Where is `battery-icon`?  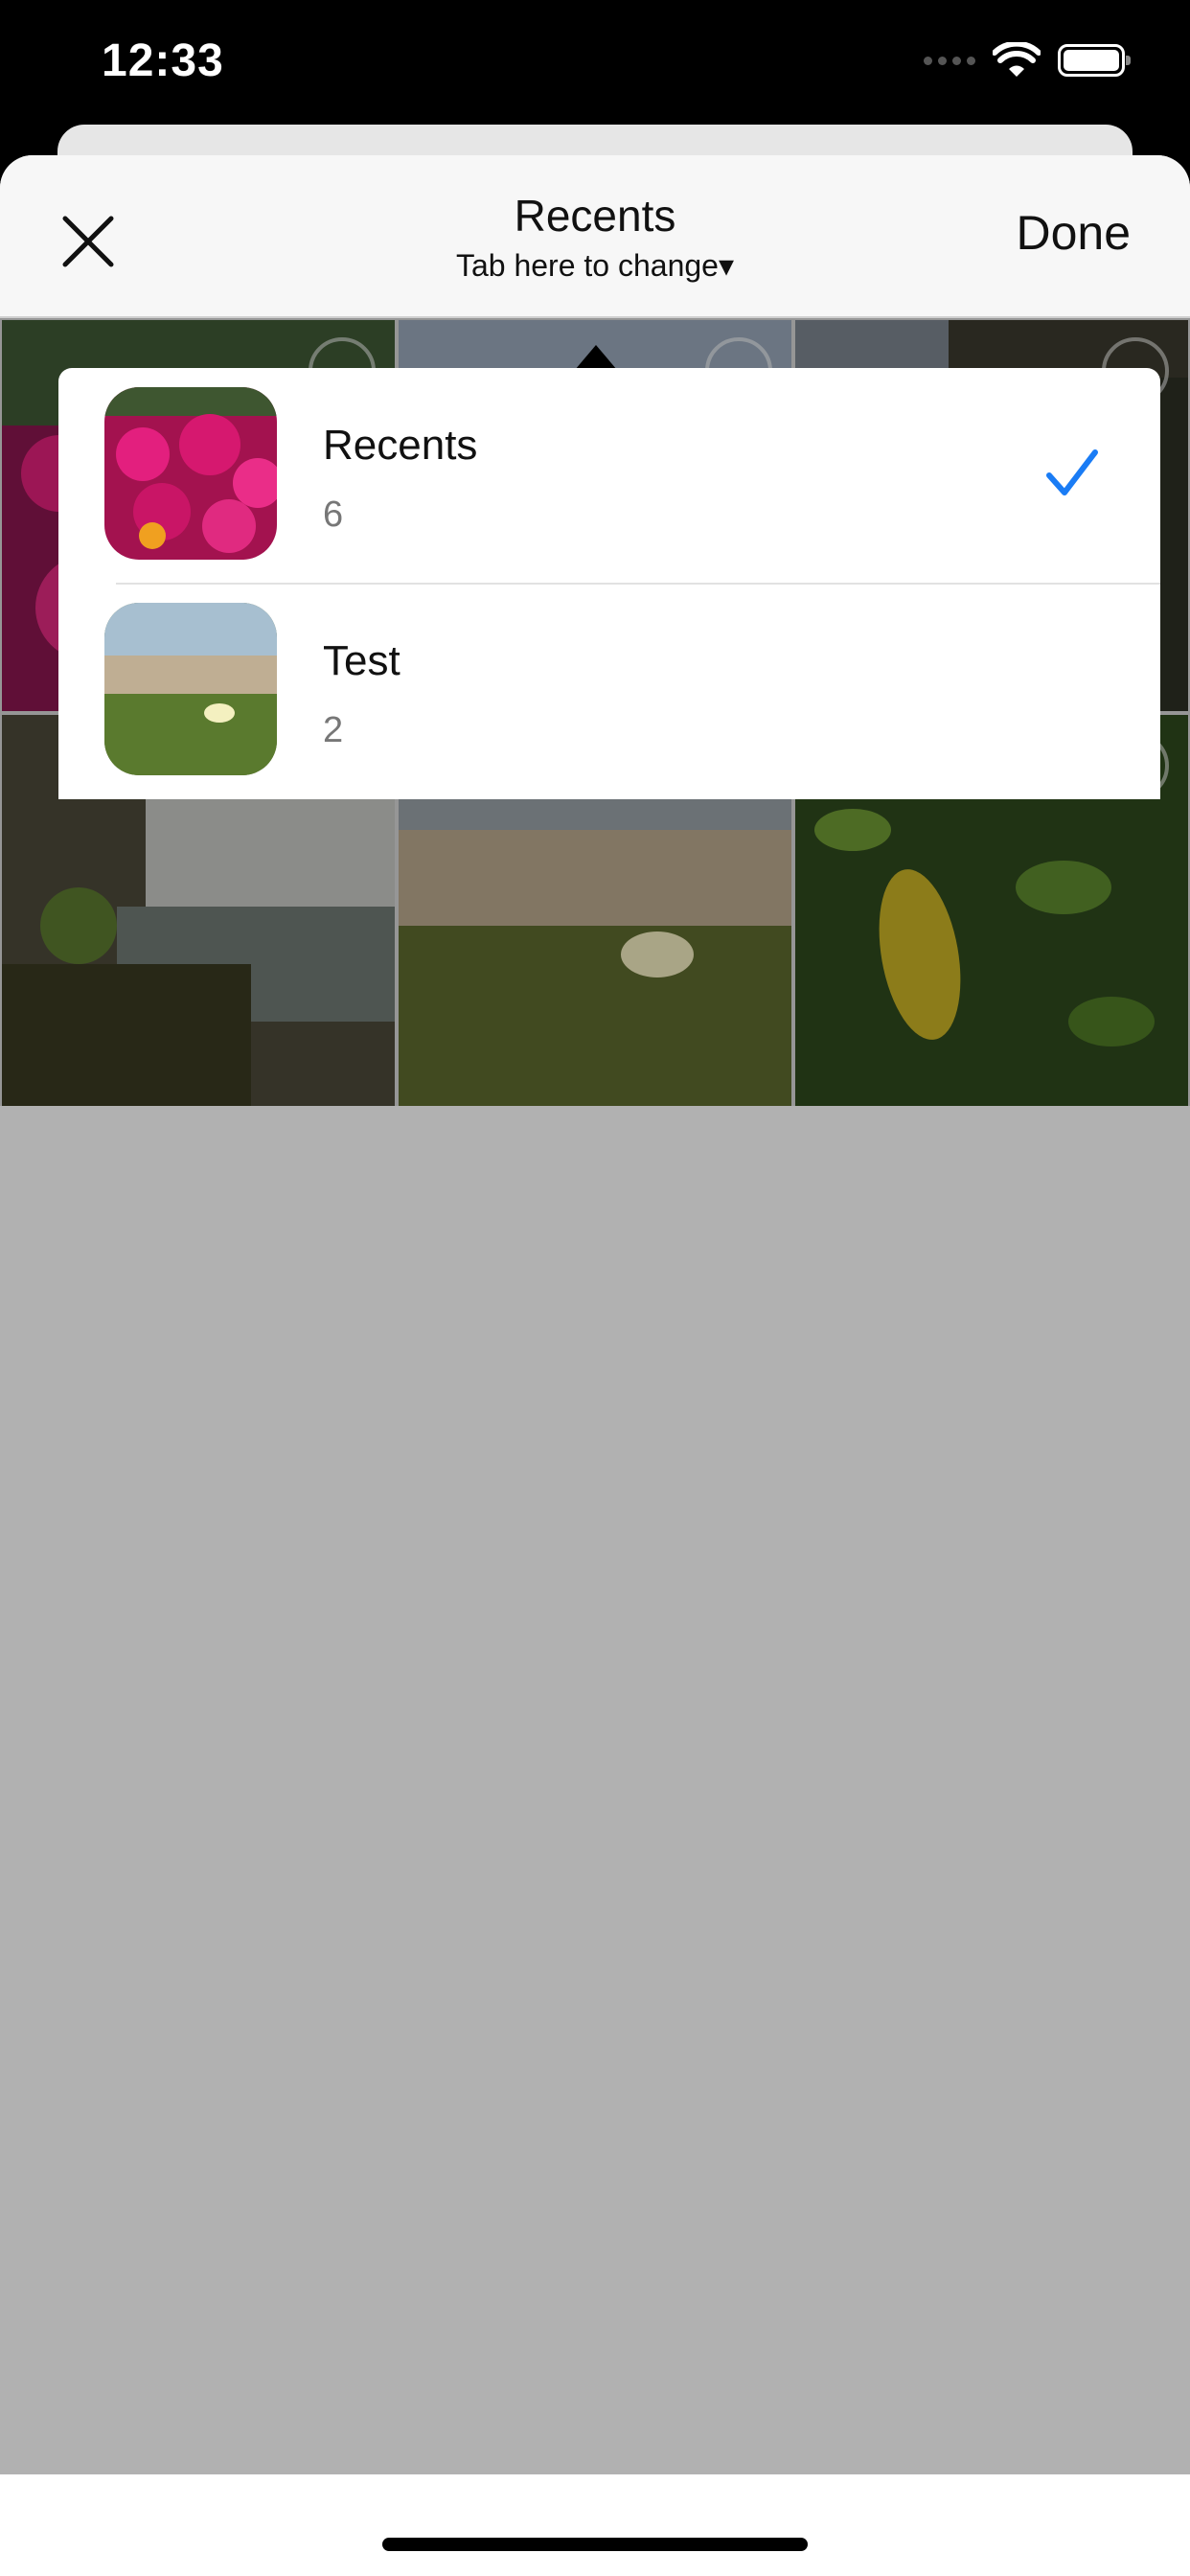 battery-icon is located at coordinates (1095, 60).